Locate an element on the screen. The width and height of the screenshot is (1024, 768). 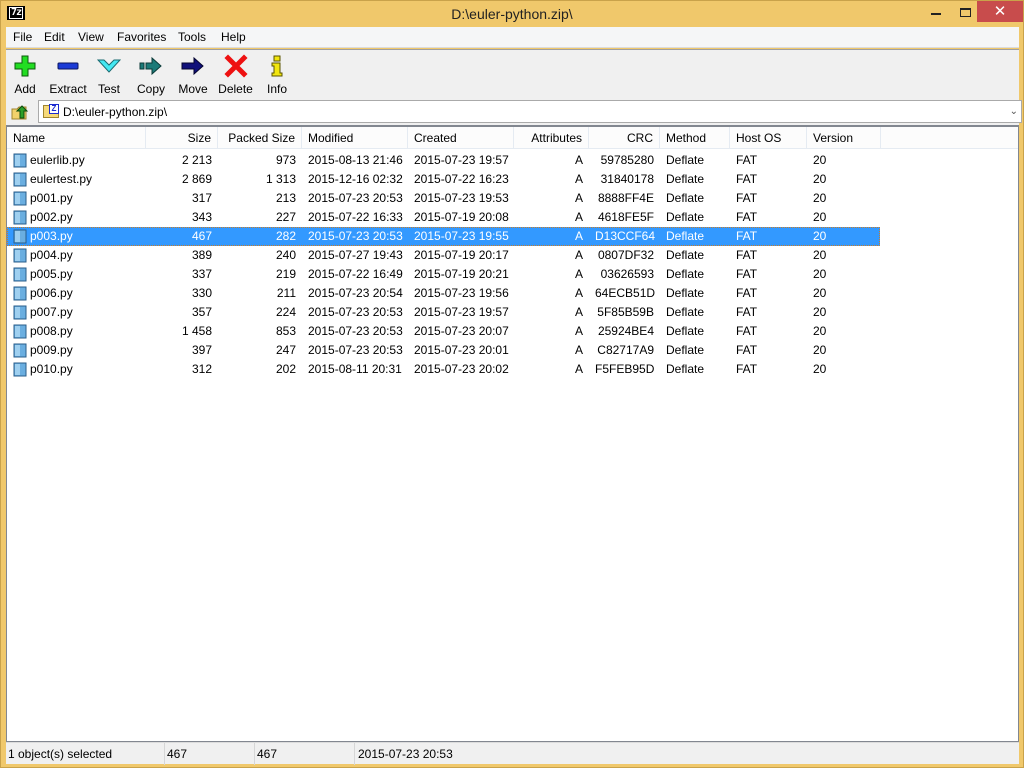
column-header-modified: Modified is located at coordinates (355, 138).